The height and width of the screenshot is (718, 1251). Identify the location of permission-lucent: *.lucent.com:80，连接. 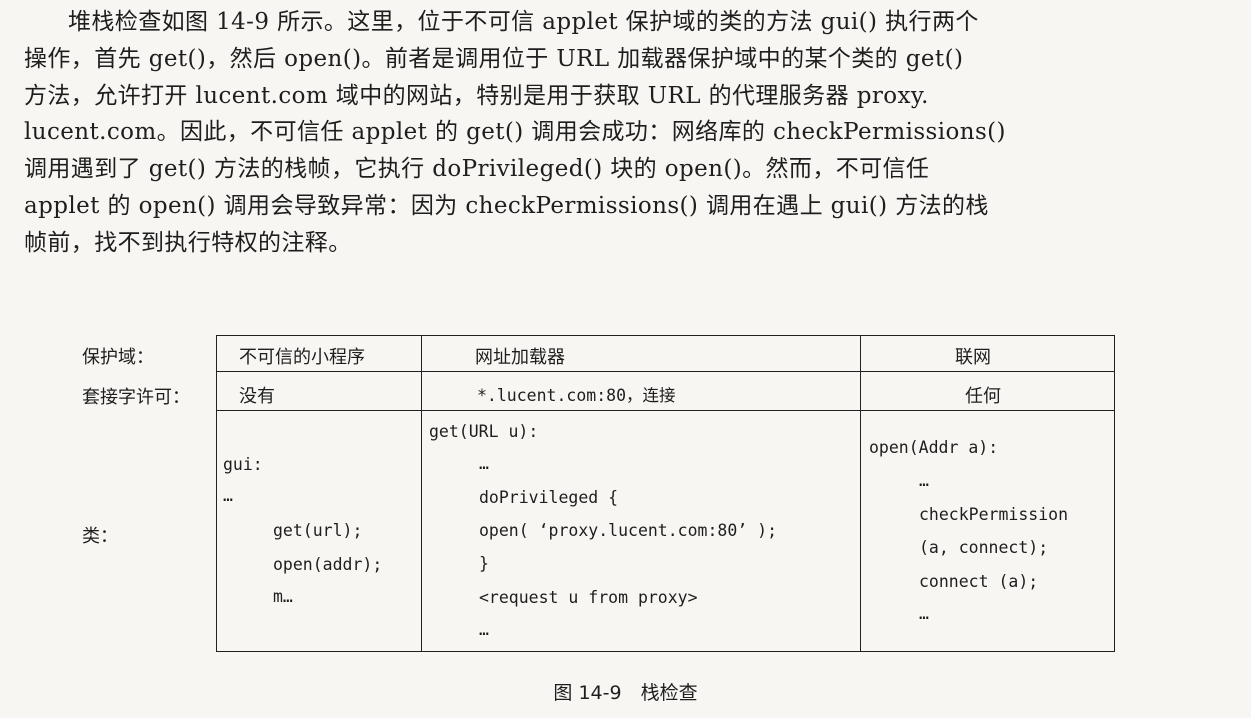
(576, 395).